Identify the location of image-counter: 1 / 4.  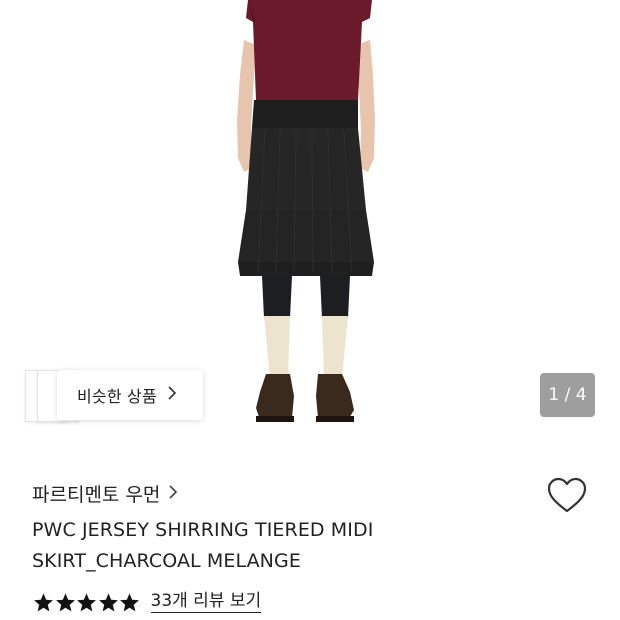
(567, 395).